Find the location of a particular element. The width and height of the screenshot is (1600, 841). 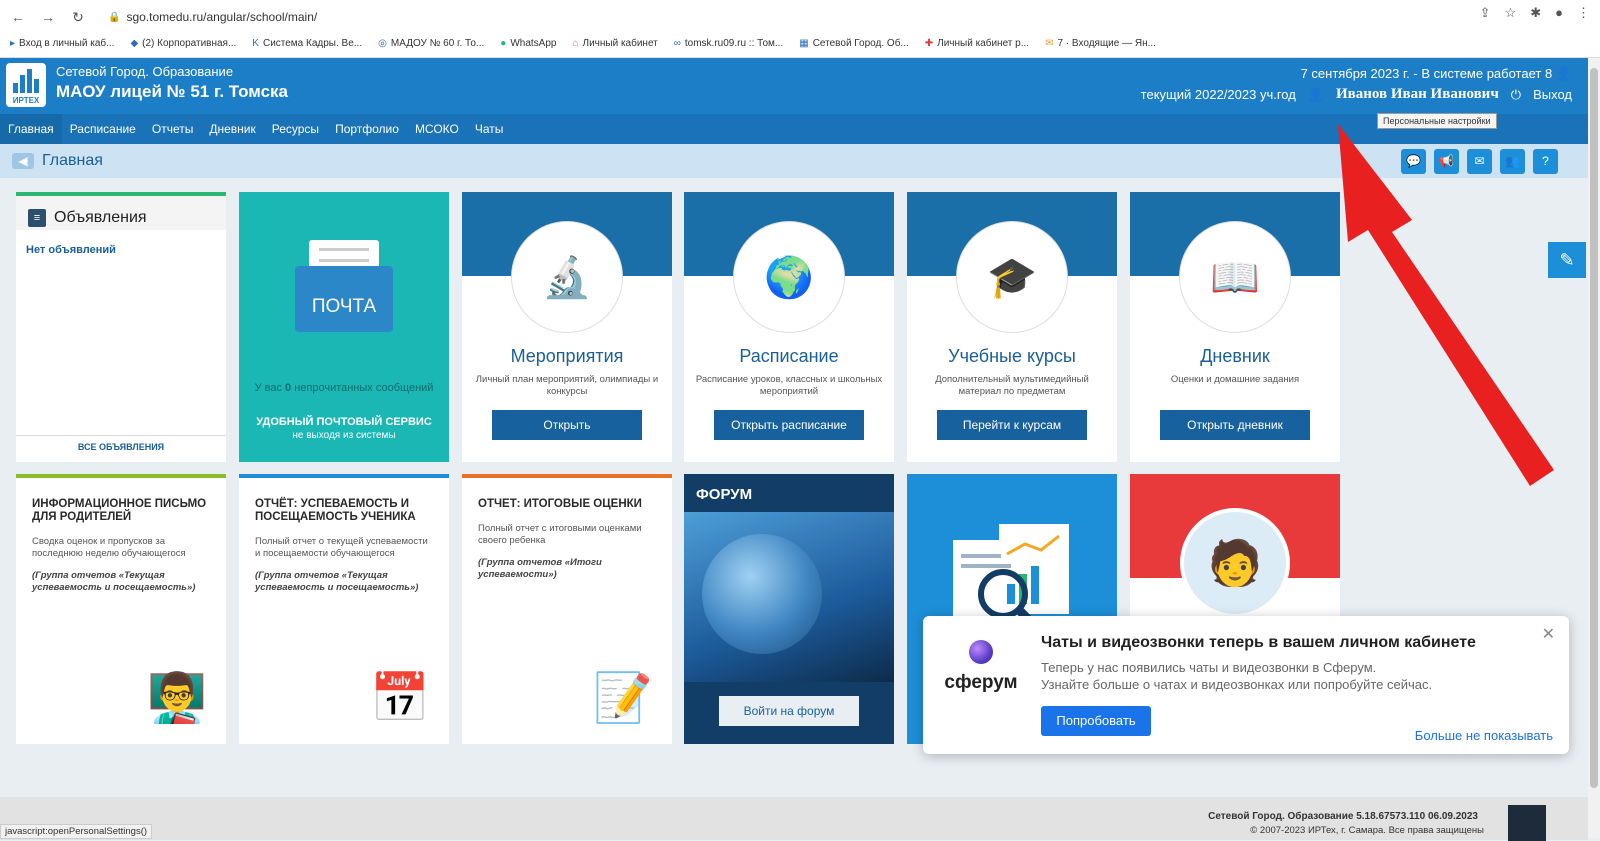

open-diary-button: Открыть дневник is located at coordinates (1235, 425).